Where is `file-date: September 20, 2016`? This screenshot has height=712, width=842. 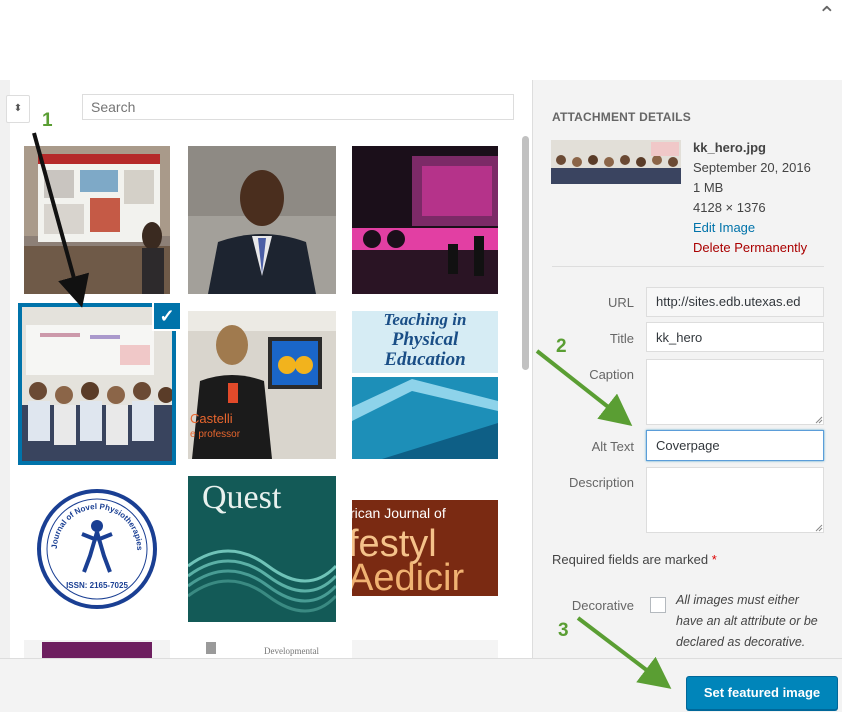
file-date: September 20, 2016 is located at coordinates (752, 167).